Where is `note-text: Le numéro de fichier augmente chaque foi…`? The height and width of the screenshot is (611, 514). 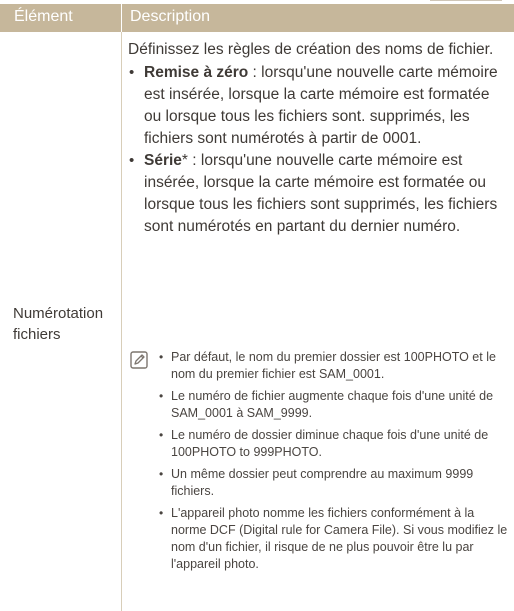
note-text: Le numéro de fichier augmente chaque foi… is located at coordinates (332, 404).